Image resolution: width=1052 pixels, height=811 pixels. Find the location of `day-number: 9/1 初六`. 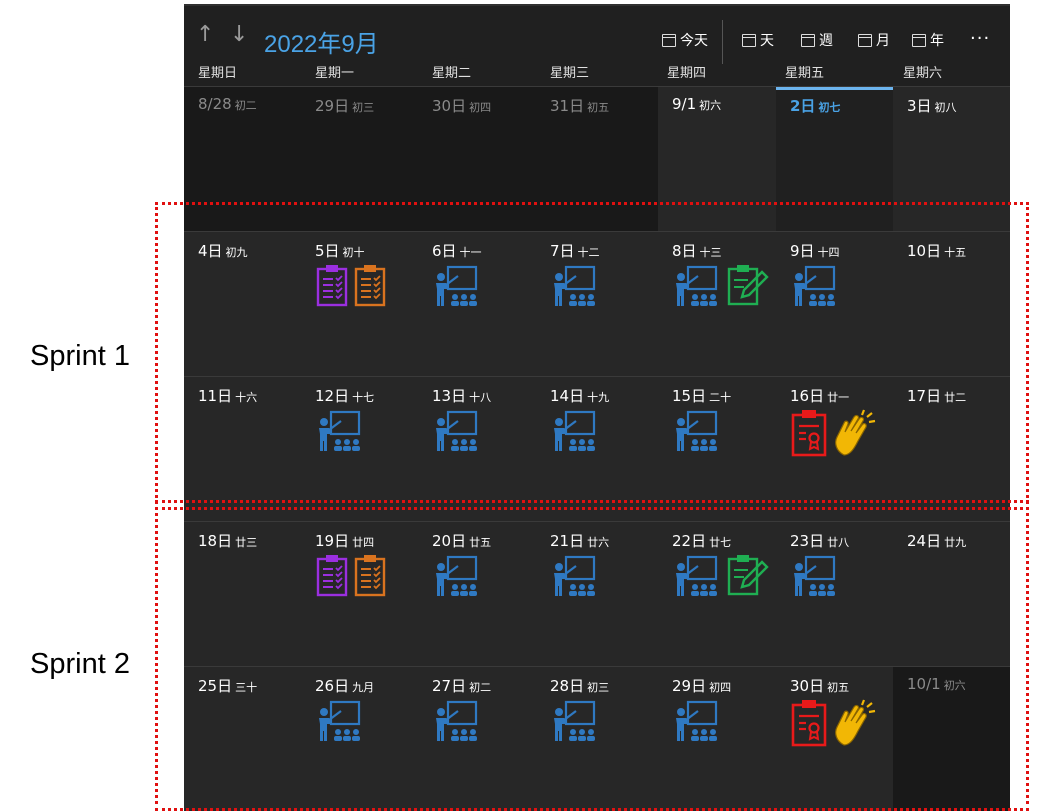

day-number: 9/1 初六 is located at coordinates (696, 104).